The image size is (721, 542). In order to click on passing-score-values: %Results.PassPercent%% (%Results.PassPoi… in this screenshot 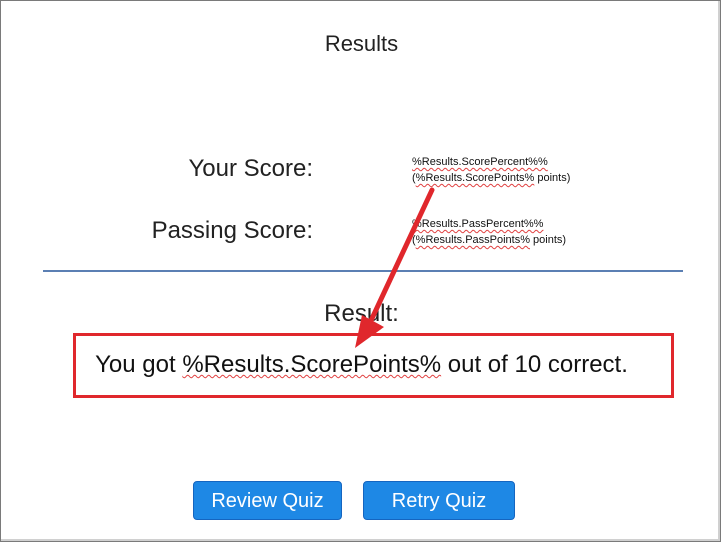, I will do `click(489, 232)`.